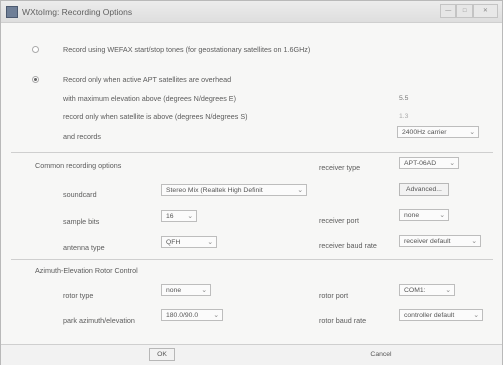 This screenshot has height=365, width=503. What do you see at coordinates (214, 190) in the screenshot?
I see `soundcard-select-value: Stereo Mix (Realtek High Definit` at bounding box center [214, 190].